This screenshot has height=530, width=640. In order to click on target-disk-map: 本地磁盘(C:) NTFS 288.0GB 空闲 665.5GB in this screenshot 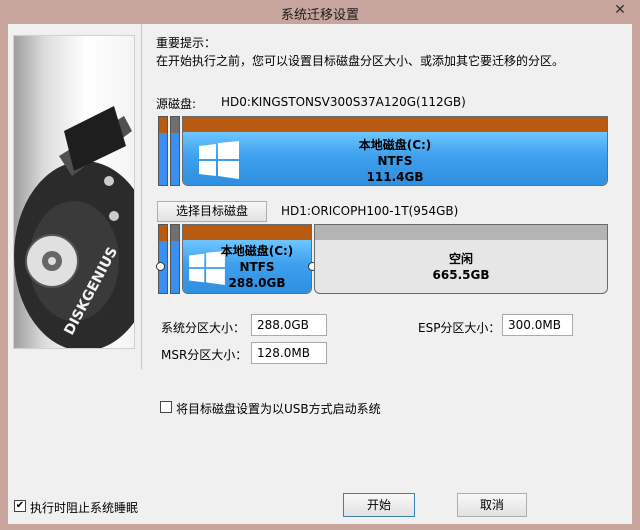, I will do `click(382, 259)`.